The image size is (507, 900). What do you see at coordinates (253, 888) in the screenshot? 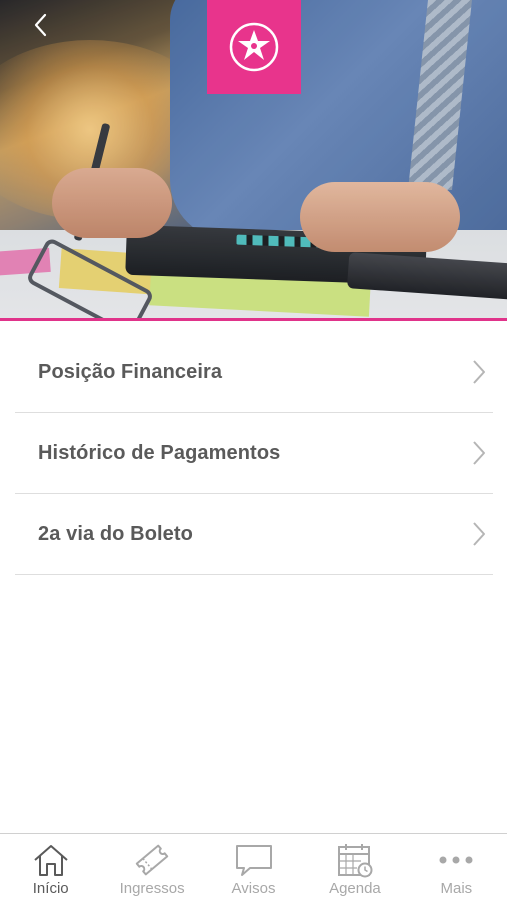
I see `tab-label: Avisos` at bounding box center [253, 888].